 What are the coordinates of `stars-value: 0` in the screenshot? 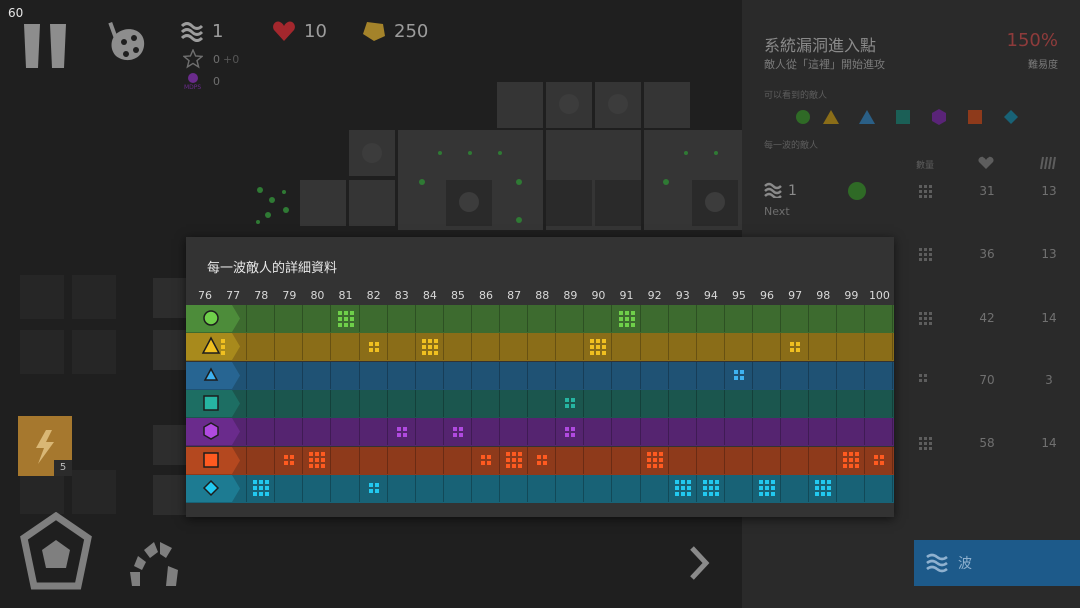 It's located at (216, 59).